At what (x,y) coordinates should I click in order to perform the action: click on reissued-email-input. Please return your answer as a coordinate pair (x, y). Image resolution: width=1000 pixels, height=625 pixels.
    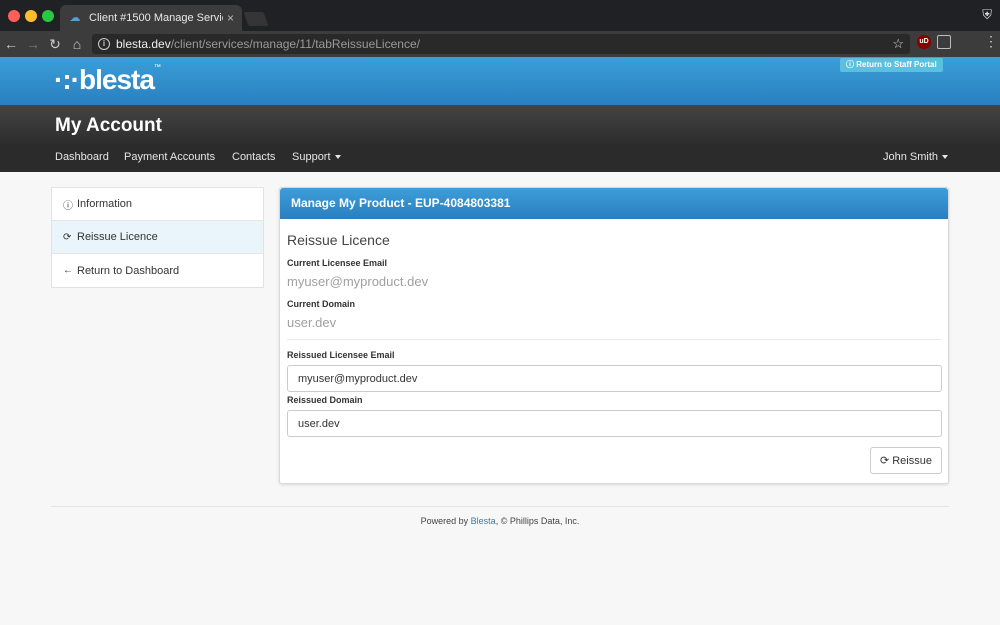
    Looking at the image, I should click on (614, 378).